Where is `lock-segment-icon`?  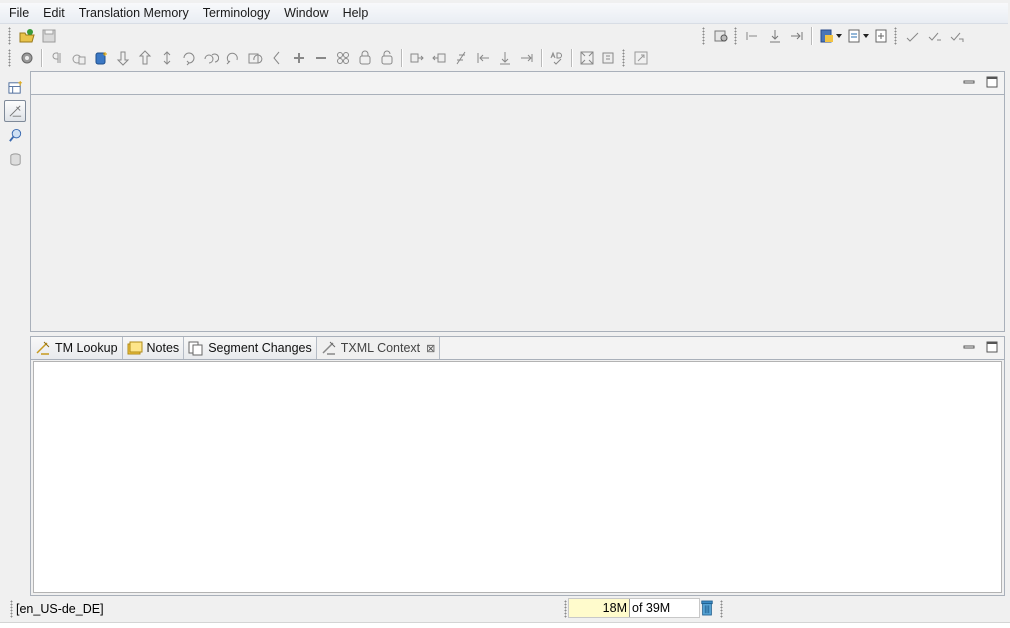 lock-segment-icon is located at coordinates (365, 58).